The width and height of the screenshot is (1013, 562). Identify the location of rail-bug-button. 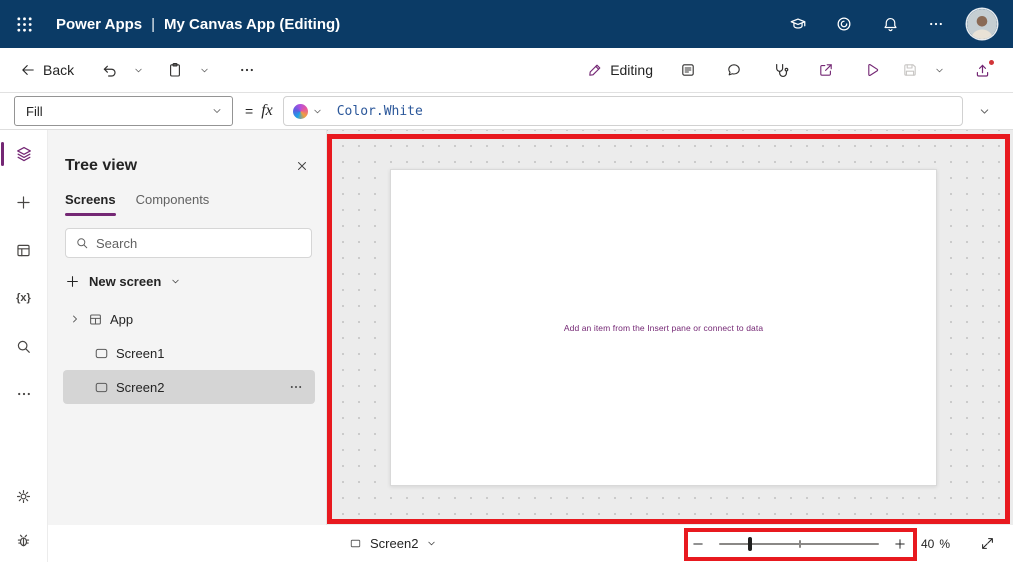
(24, 540).